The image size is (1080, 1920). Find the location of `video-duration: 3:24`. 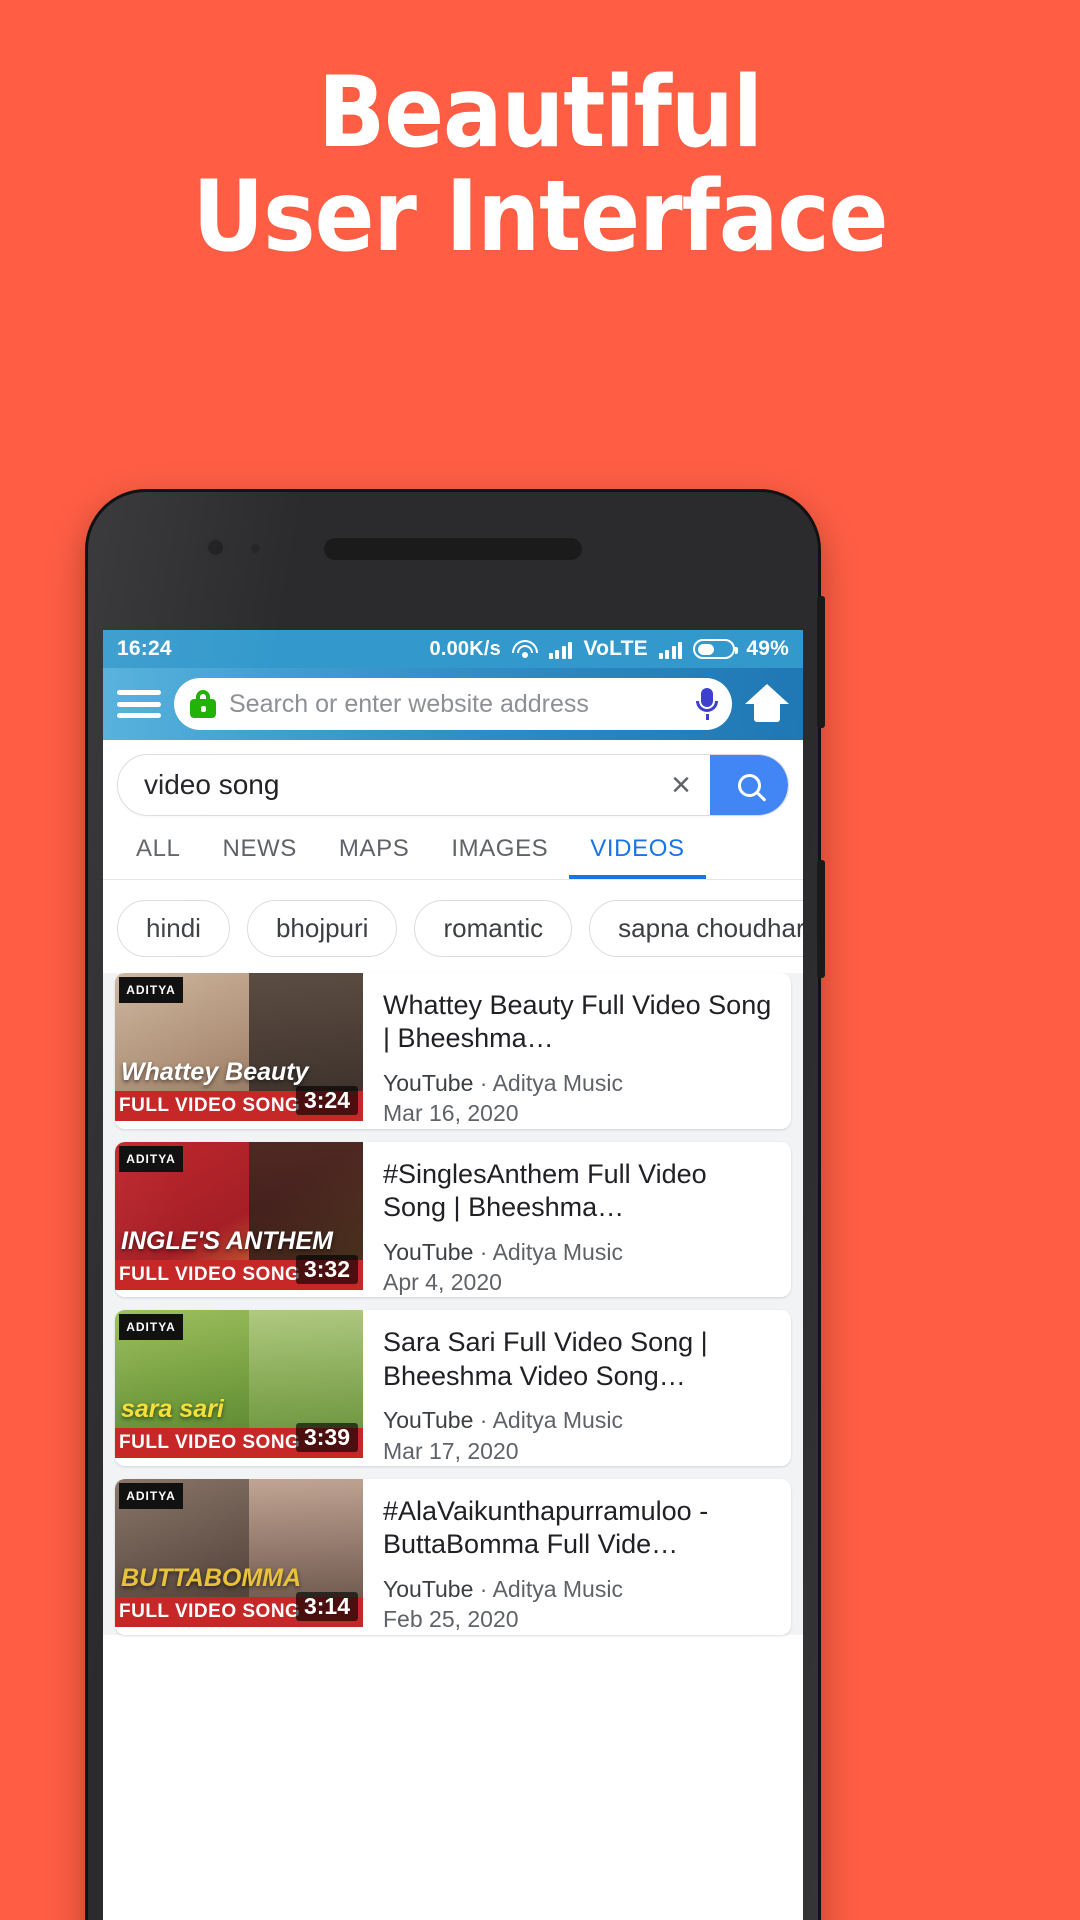

video-duration: 3:24 is located at coordinates (326, 1100).